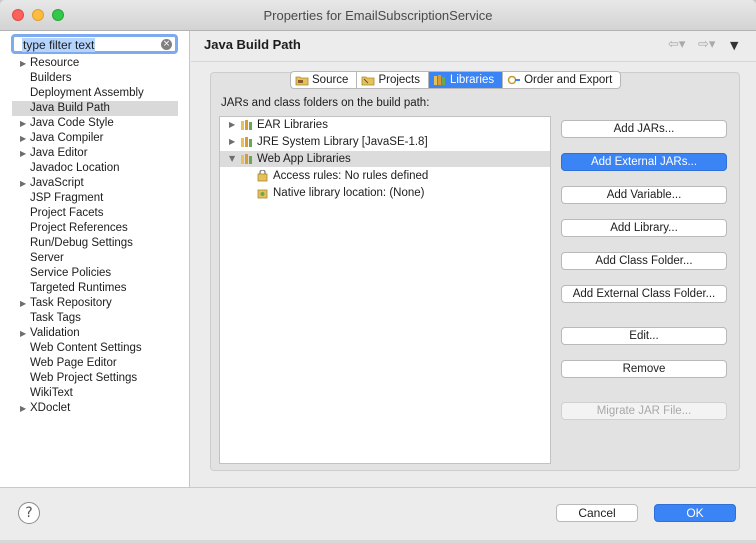 The height and width of the screenshot is (543, 756). Describe the element at coordinates (95, 288) in the screenshot. I see `sidebar-item-targeted-runtimes: Targeted Runtimes` at that location.